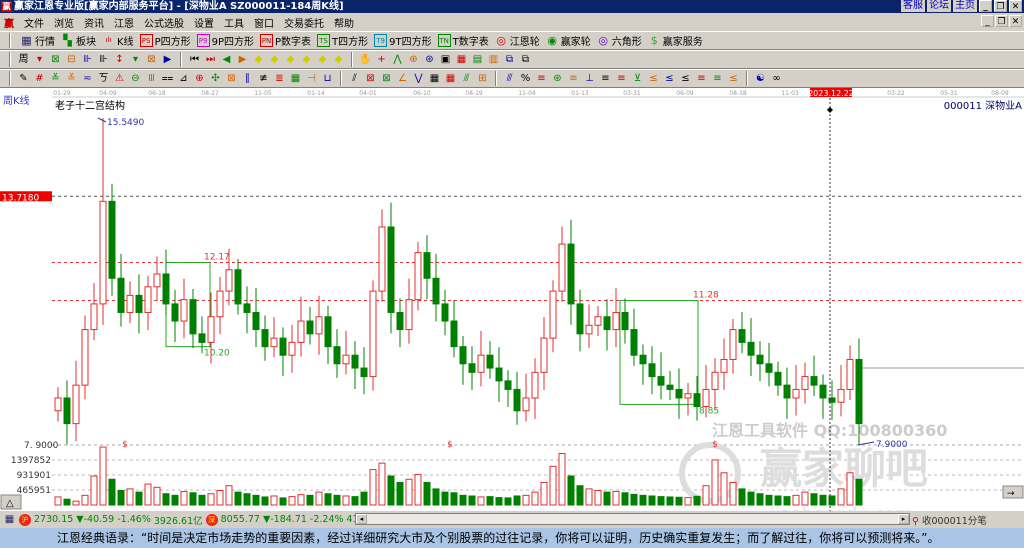  Describe the element at coordinates (119, 59) in the screenshot. I see `tool-icon: ↕` at that location.